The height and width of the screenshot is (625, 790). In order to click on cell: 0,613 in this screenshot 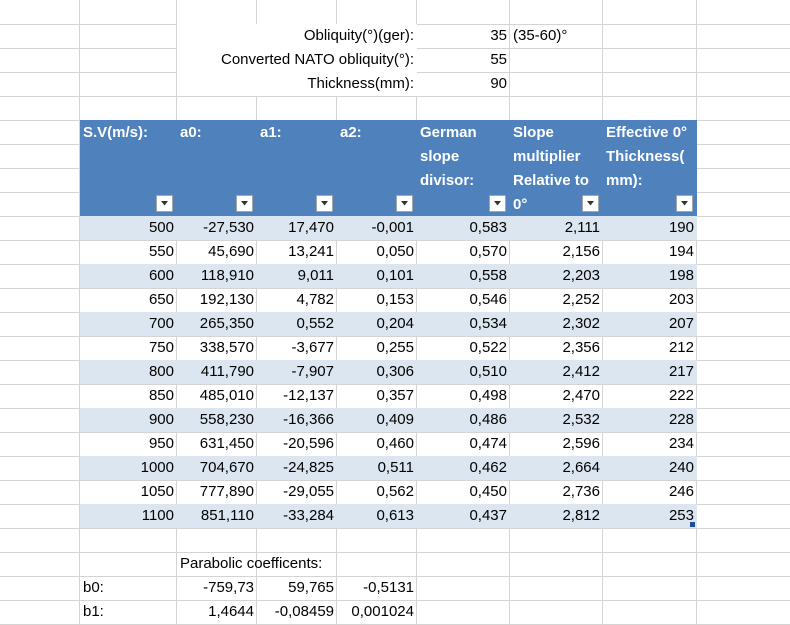, I will do `click(377, 516)`.